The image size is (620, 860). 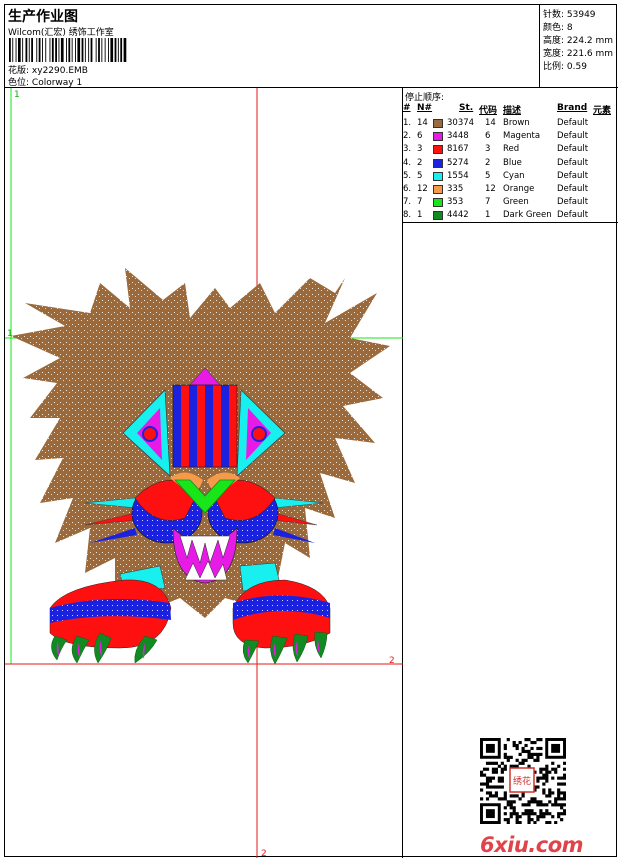 What do you see at coordinates (578, 41) in the screenshot?
I see `stat-height: 高度: 224.2 mm` at bounding box center [578, 41].